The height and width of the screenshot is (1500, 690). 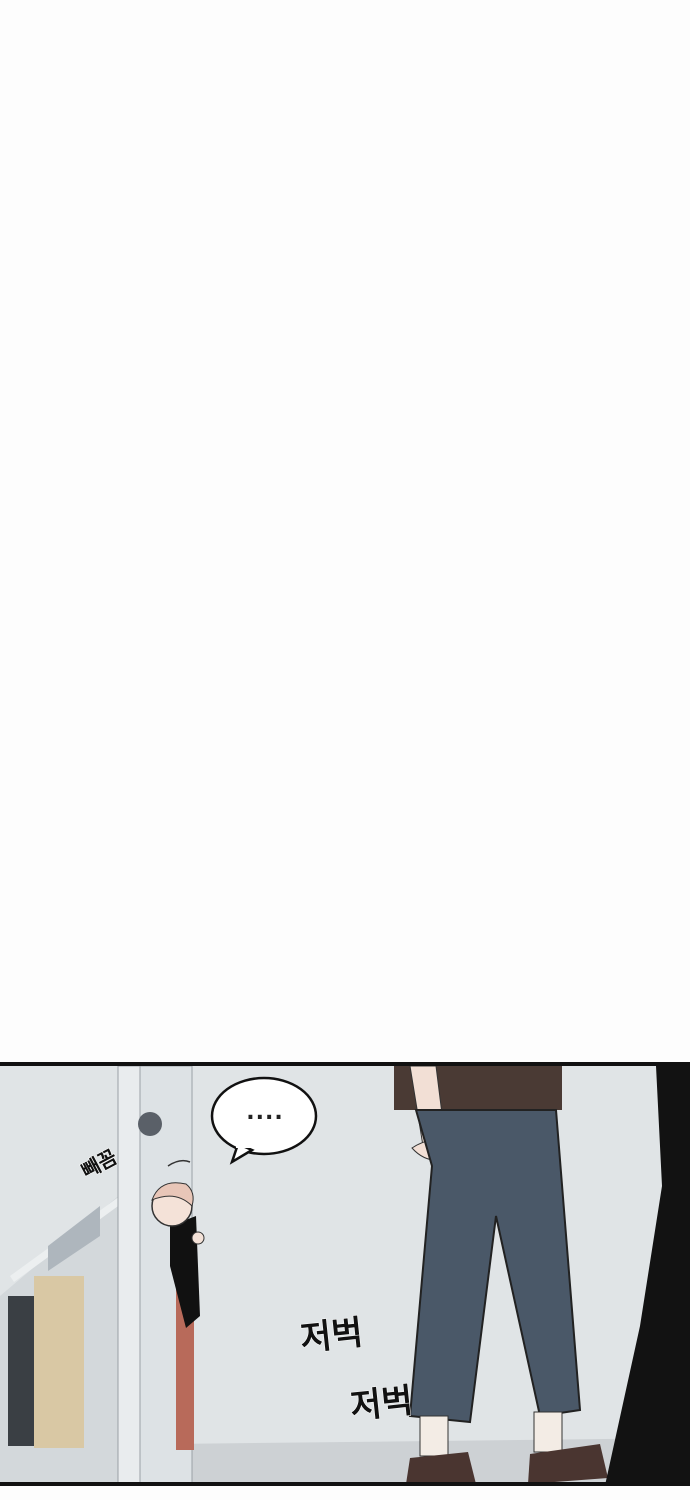 I want to click on sfx-footstep-2: 저벅, so click(x=381, y=1404).